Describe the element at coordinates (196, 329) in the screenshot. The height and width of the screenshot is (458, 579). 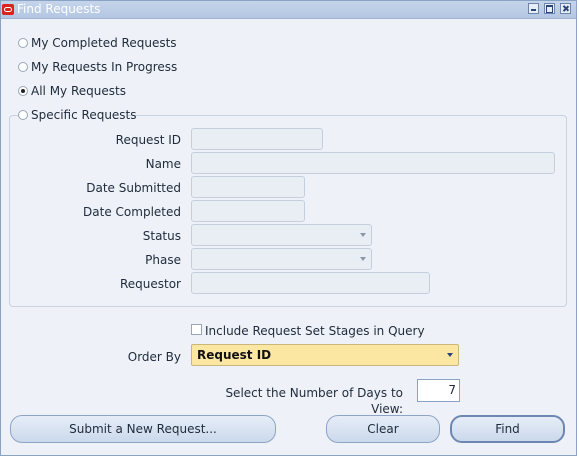
I see `include-stages-checkbox` at that location.